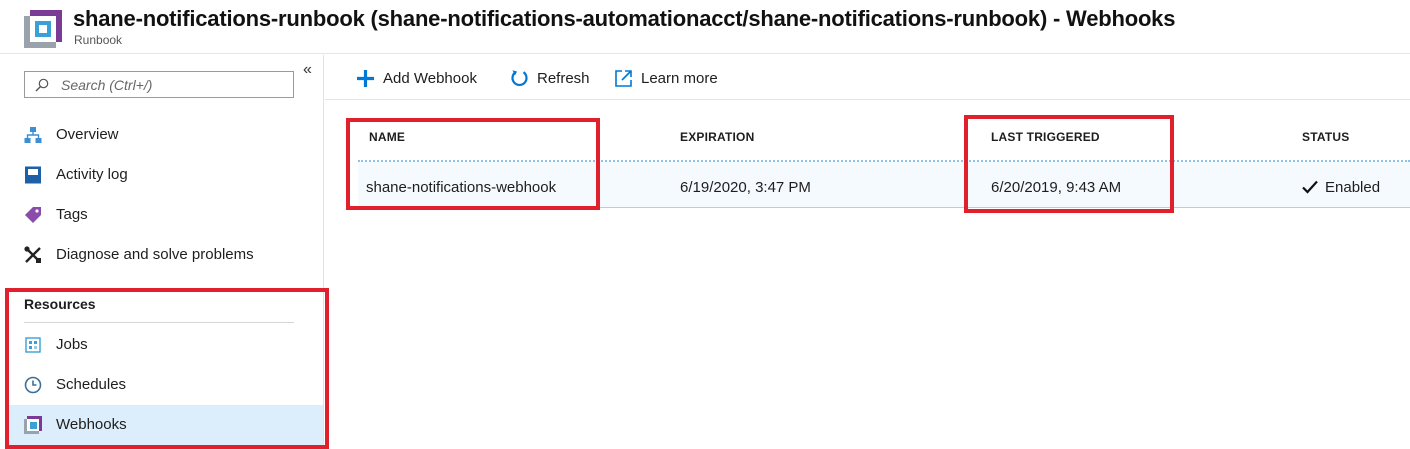  I want to click on jobs-icon, so click(33, 345).